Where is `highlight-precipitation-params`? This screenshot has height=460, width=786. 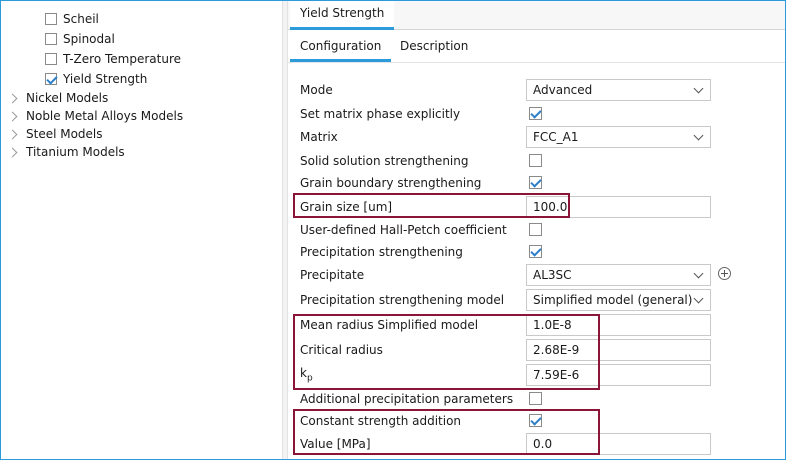 highlight-precipitation-params is located at coordinates (446, 352).